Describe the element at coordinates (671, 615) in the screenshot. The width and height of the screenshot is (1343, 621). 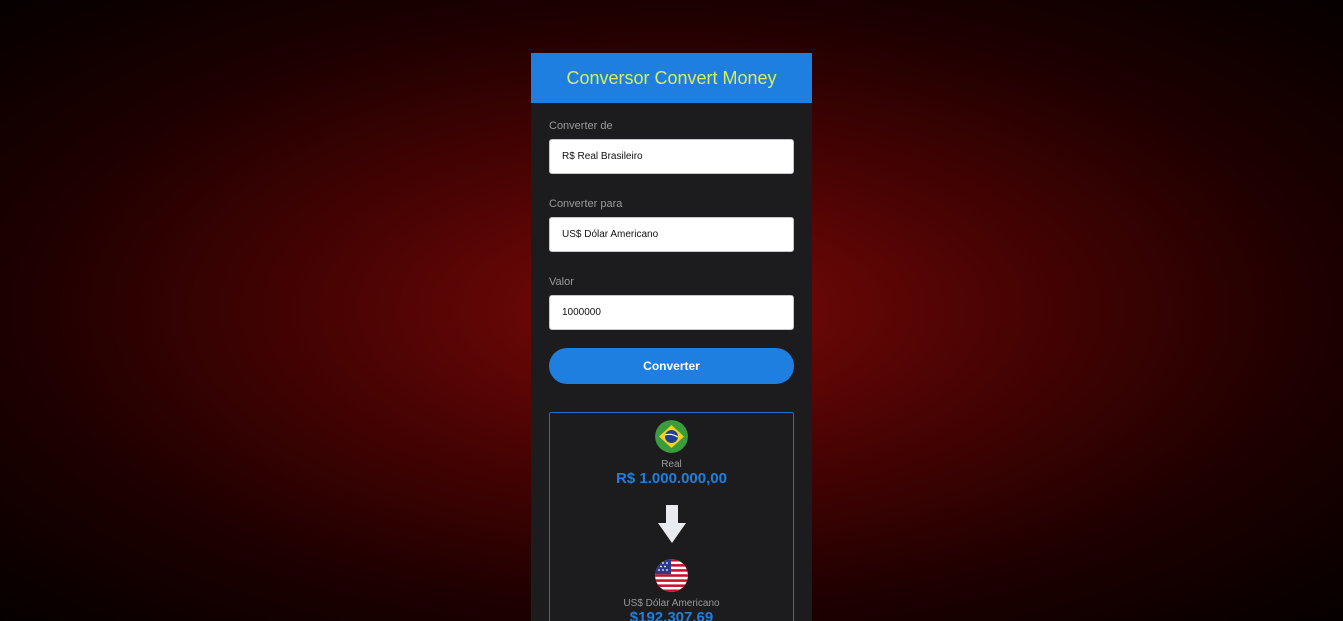
I see `to-amount: $192,307.69` at that location.